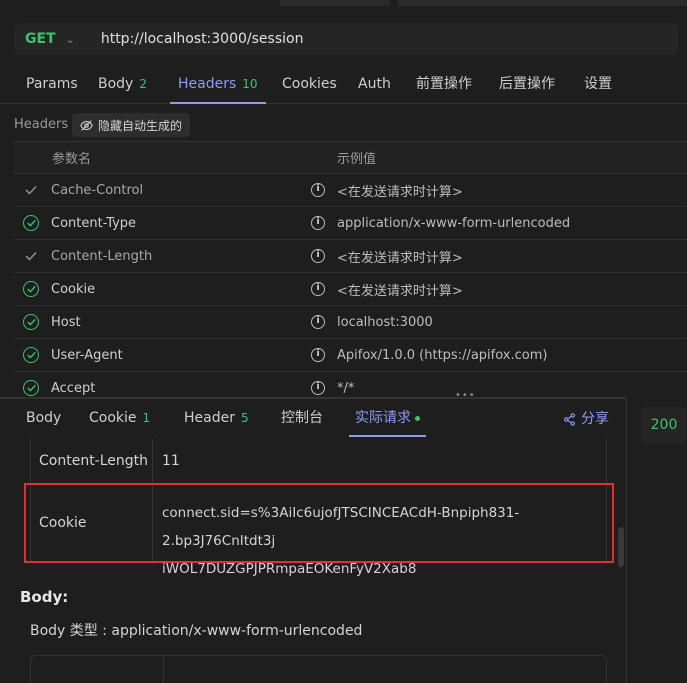 The width and height of the screenshot is (687, 683). What do you see at coordinates (102, 256) in the screenshot?
I see `header-name: Content-Length` at bounding box center [102, 256].